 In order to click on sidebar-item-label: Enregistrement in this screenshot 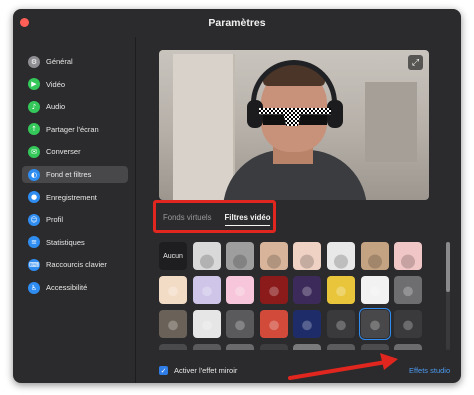, I will do `click(71, 197)`.